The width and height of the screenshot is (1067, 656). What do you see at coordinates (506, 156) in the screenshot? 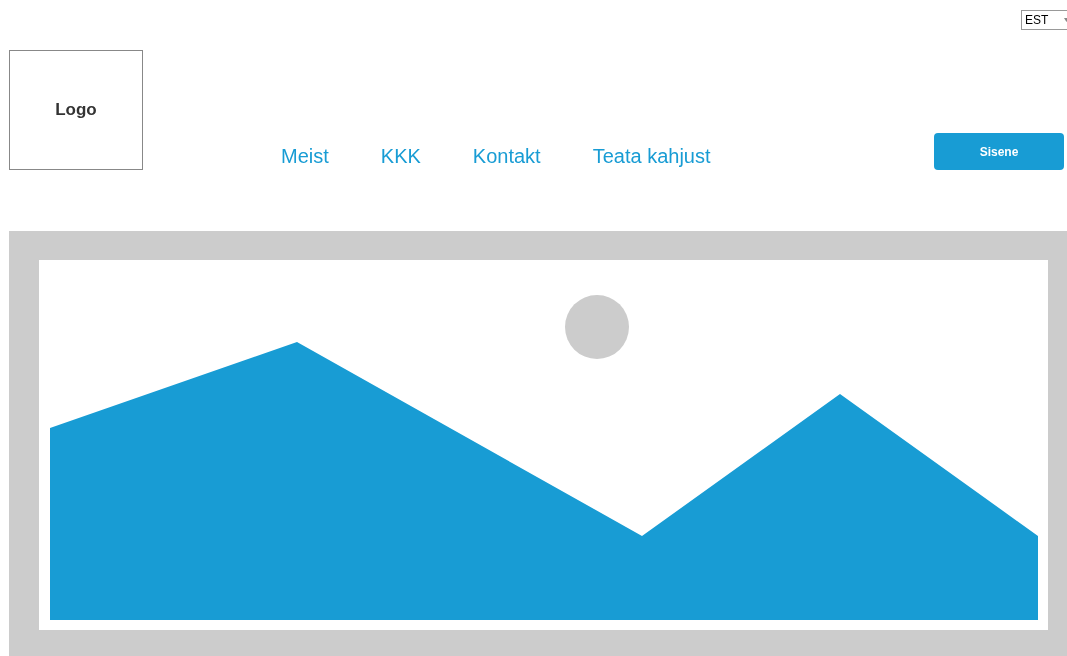
I see `nav-link: Kontakt` at bounding box center [506, 156].